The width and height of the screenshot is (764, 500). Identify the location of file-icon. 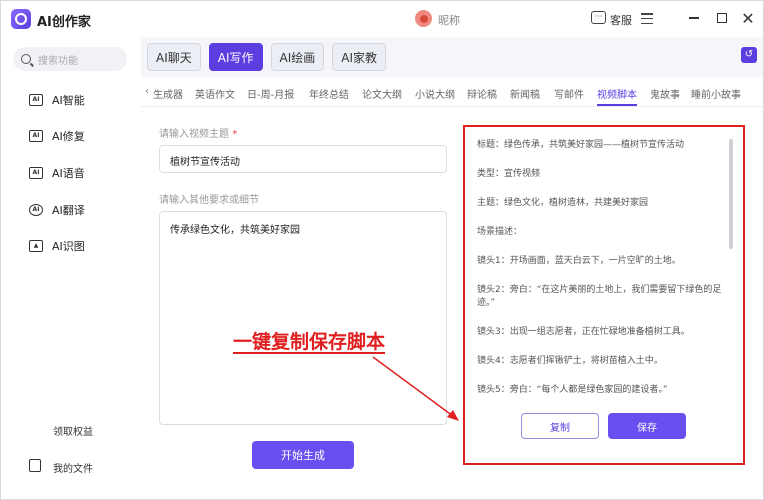
(35, 465).